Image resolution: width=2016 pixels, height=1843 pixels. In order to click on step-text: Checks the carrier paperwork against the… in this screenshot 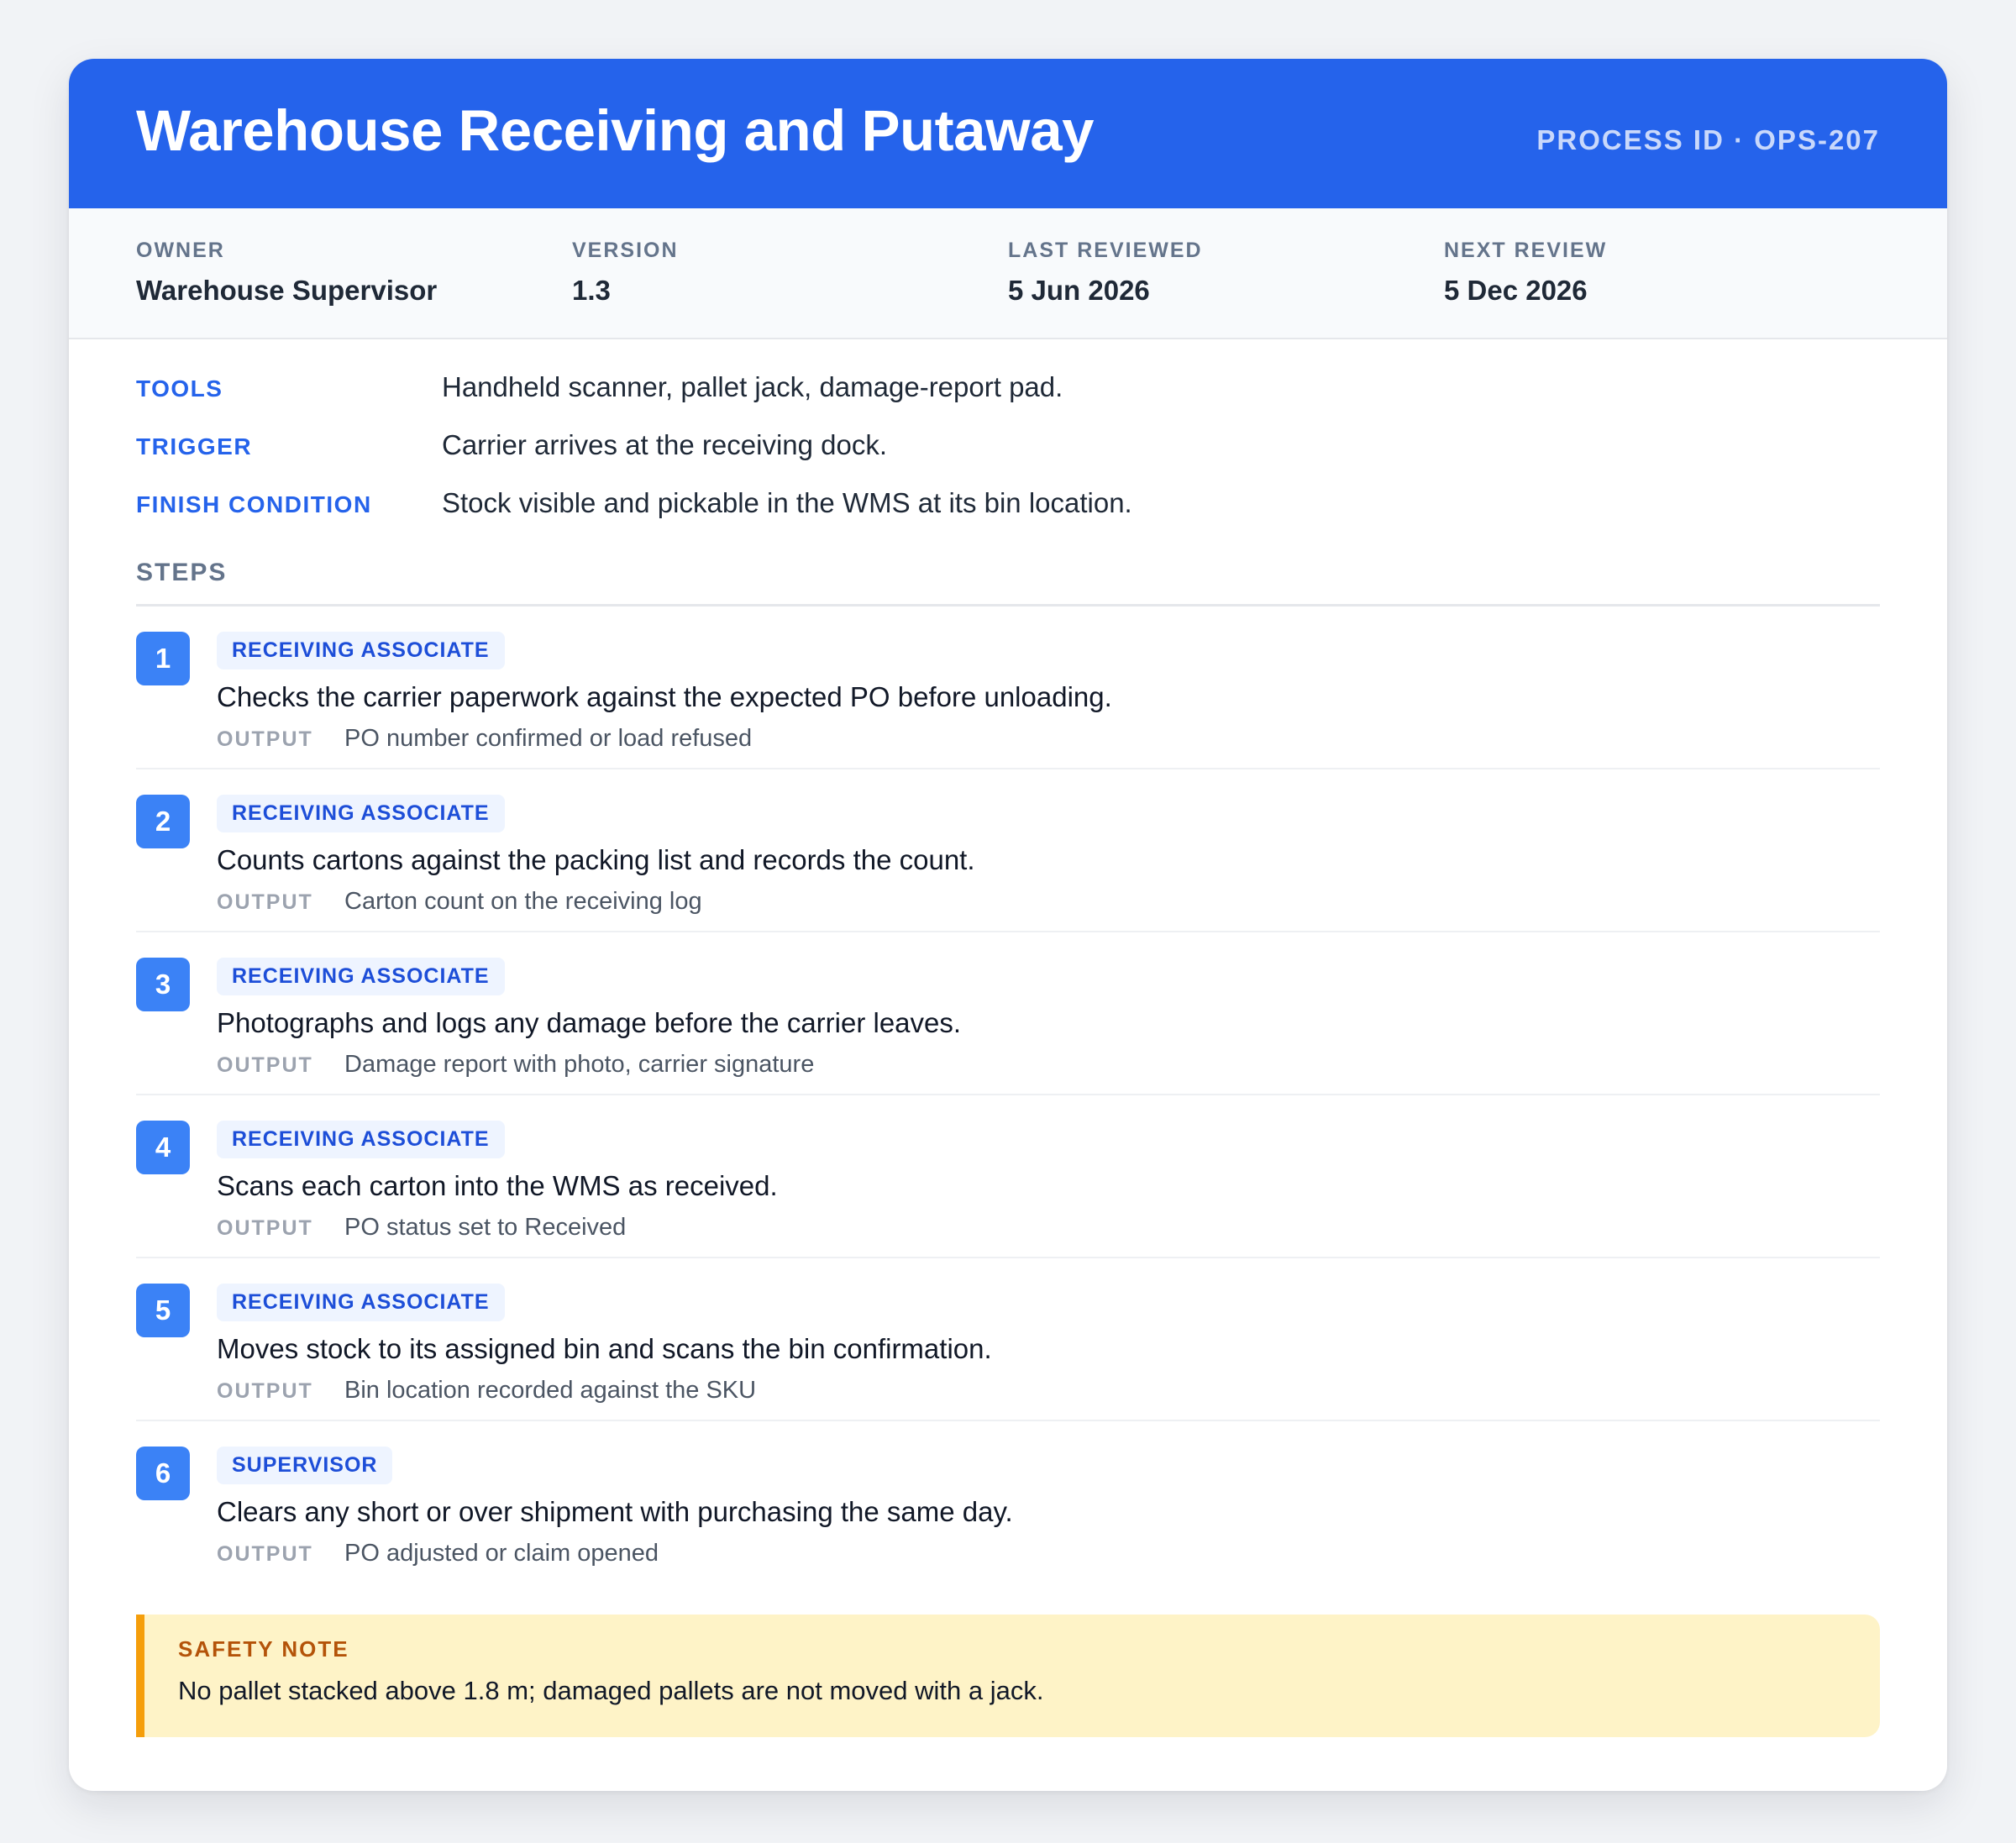, I will do `click(664, 696)`.